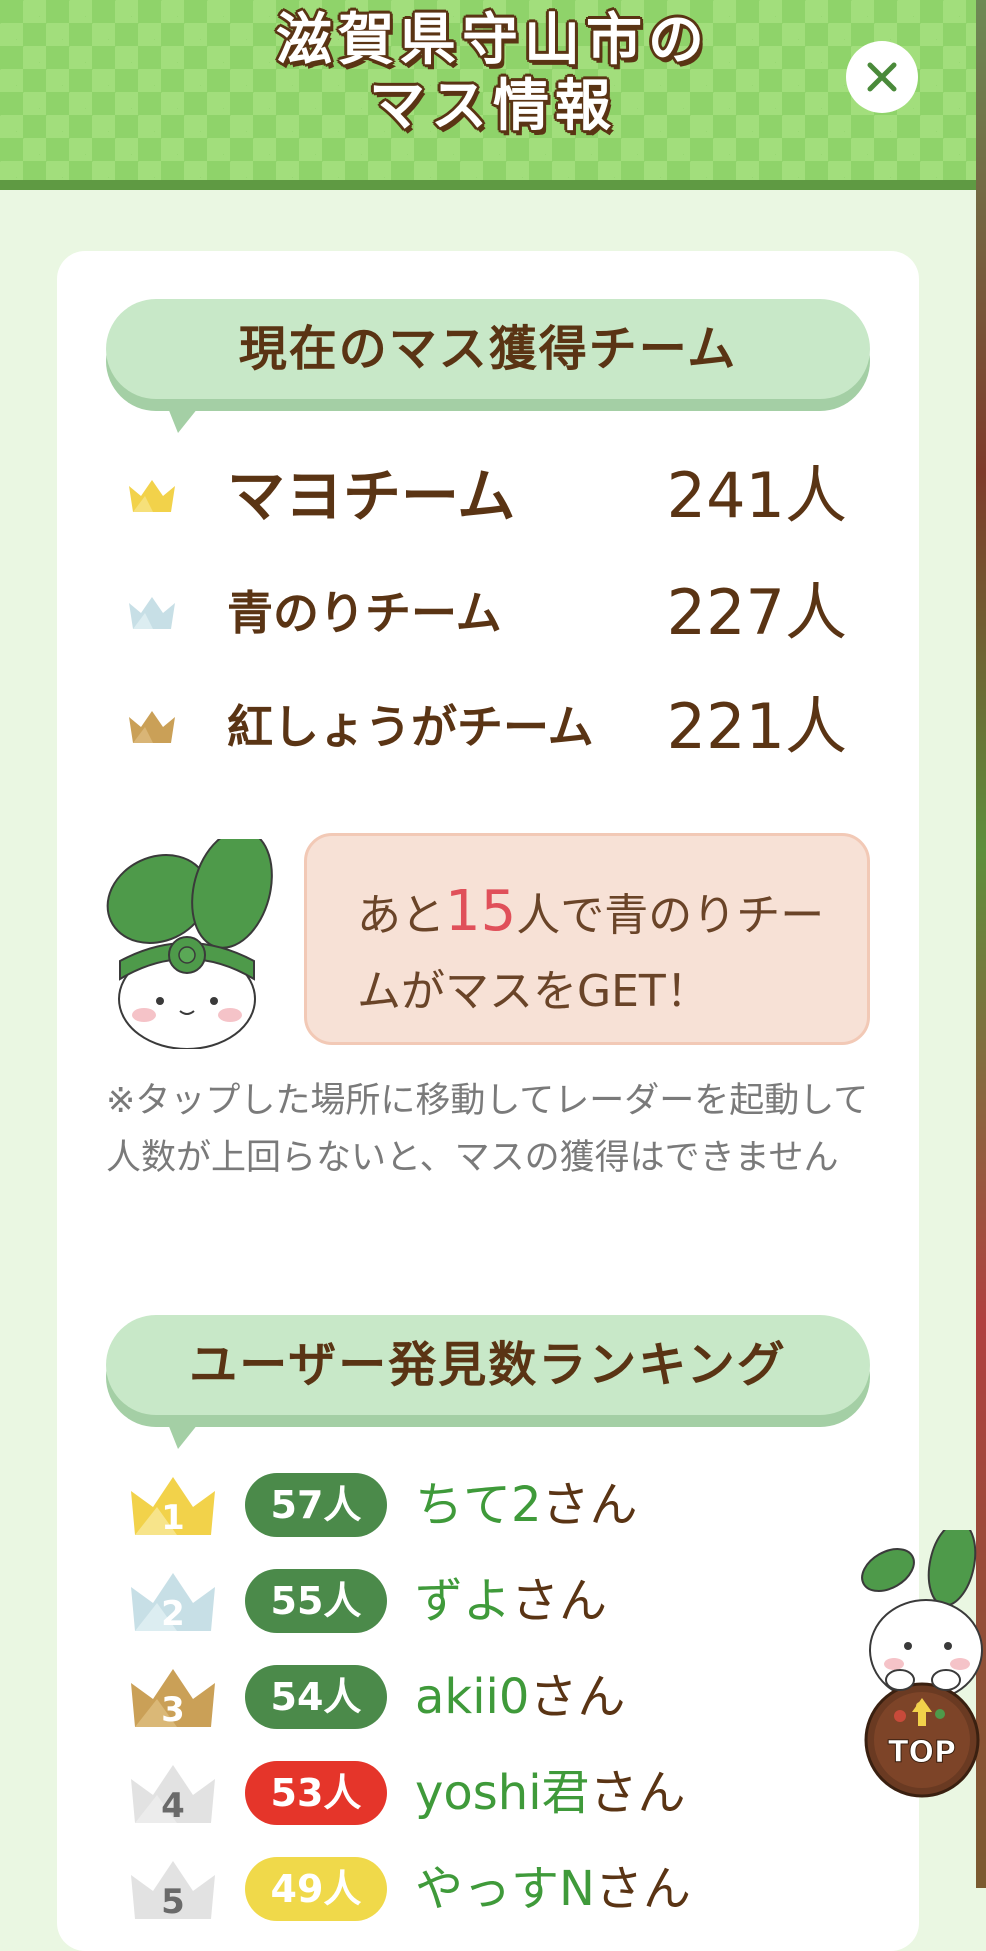  I want to click on close-icon, so click(882, 77).